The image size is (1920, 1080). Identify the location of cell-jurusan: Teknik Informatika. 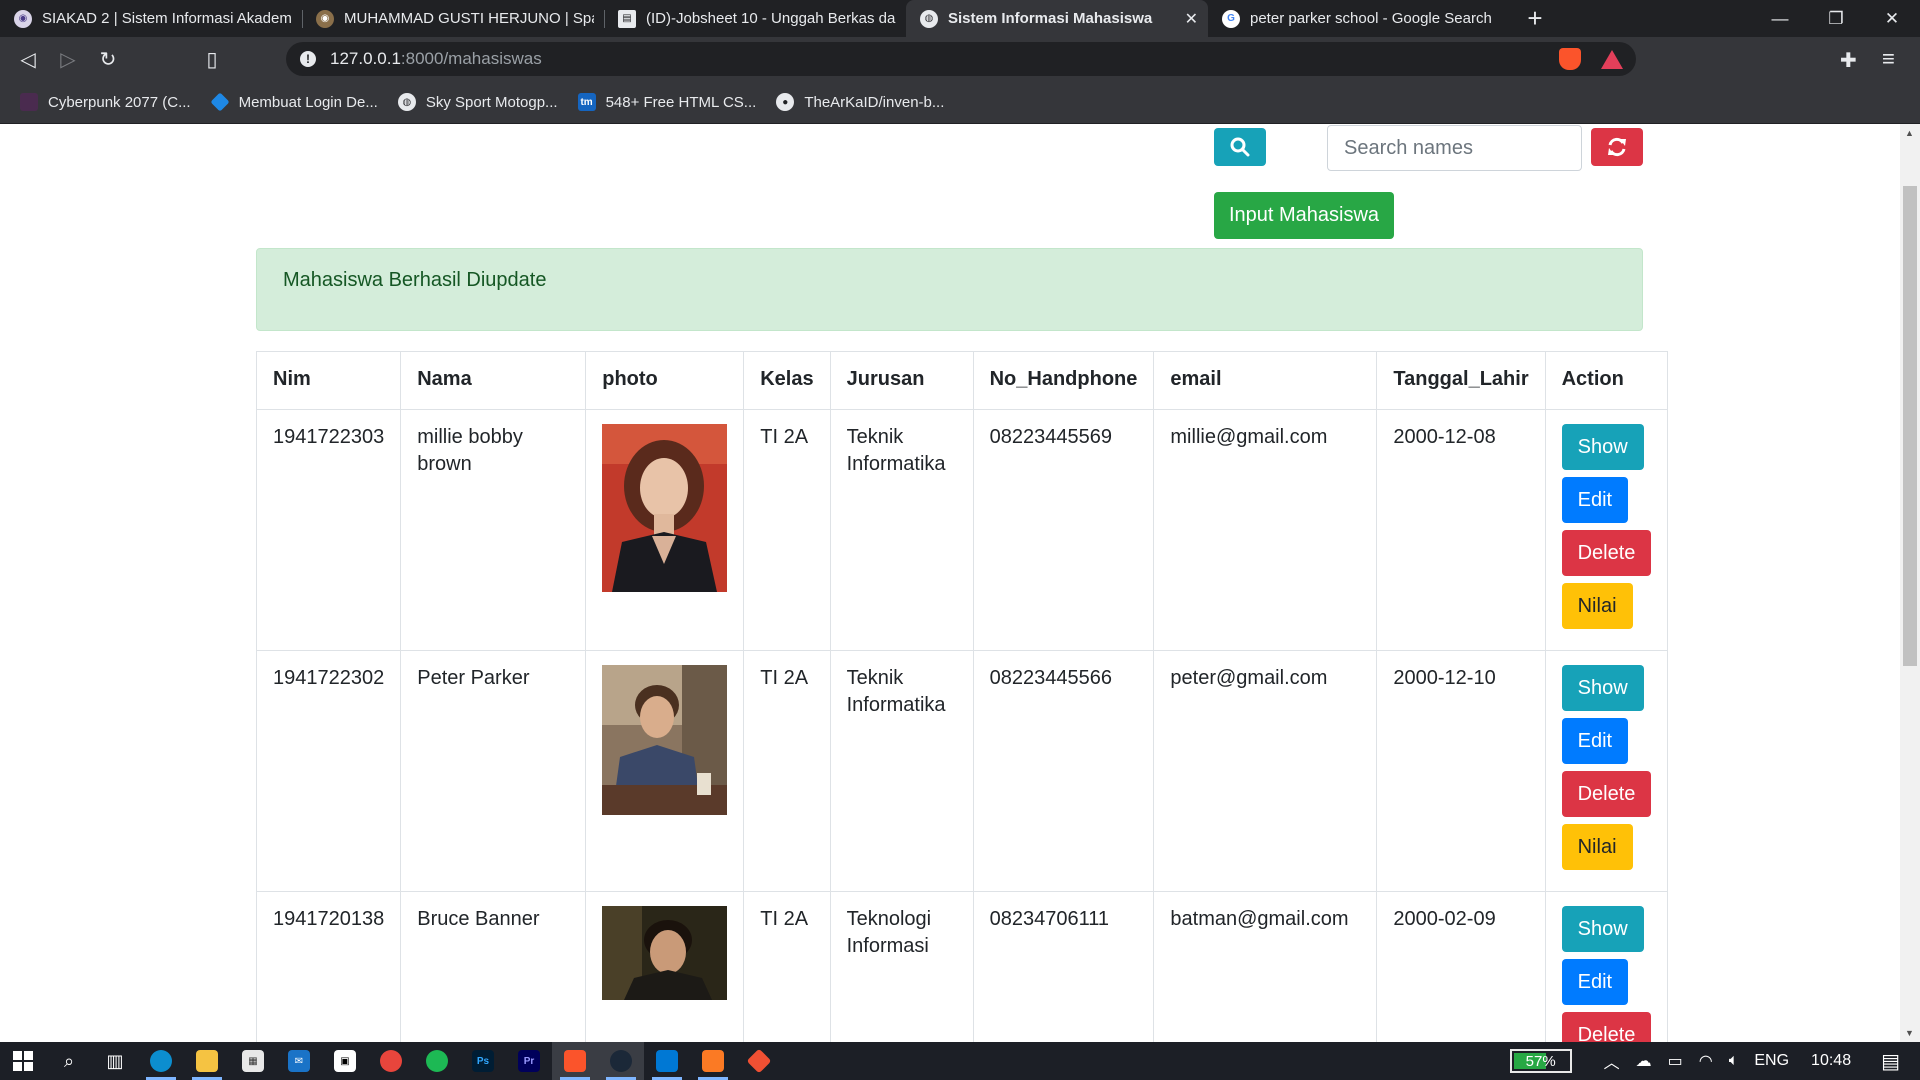
(901, 771).